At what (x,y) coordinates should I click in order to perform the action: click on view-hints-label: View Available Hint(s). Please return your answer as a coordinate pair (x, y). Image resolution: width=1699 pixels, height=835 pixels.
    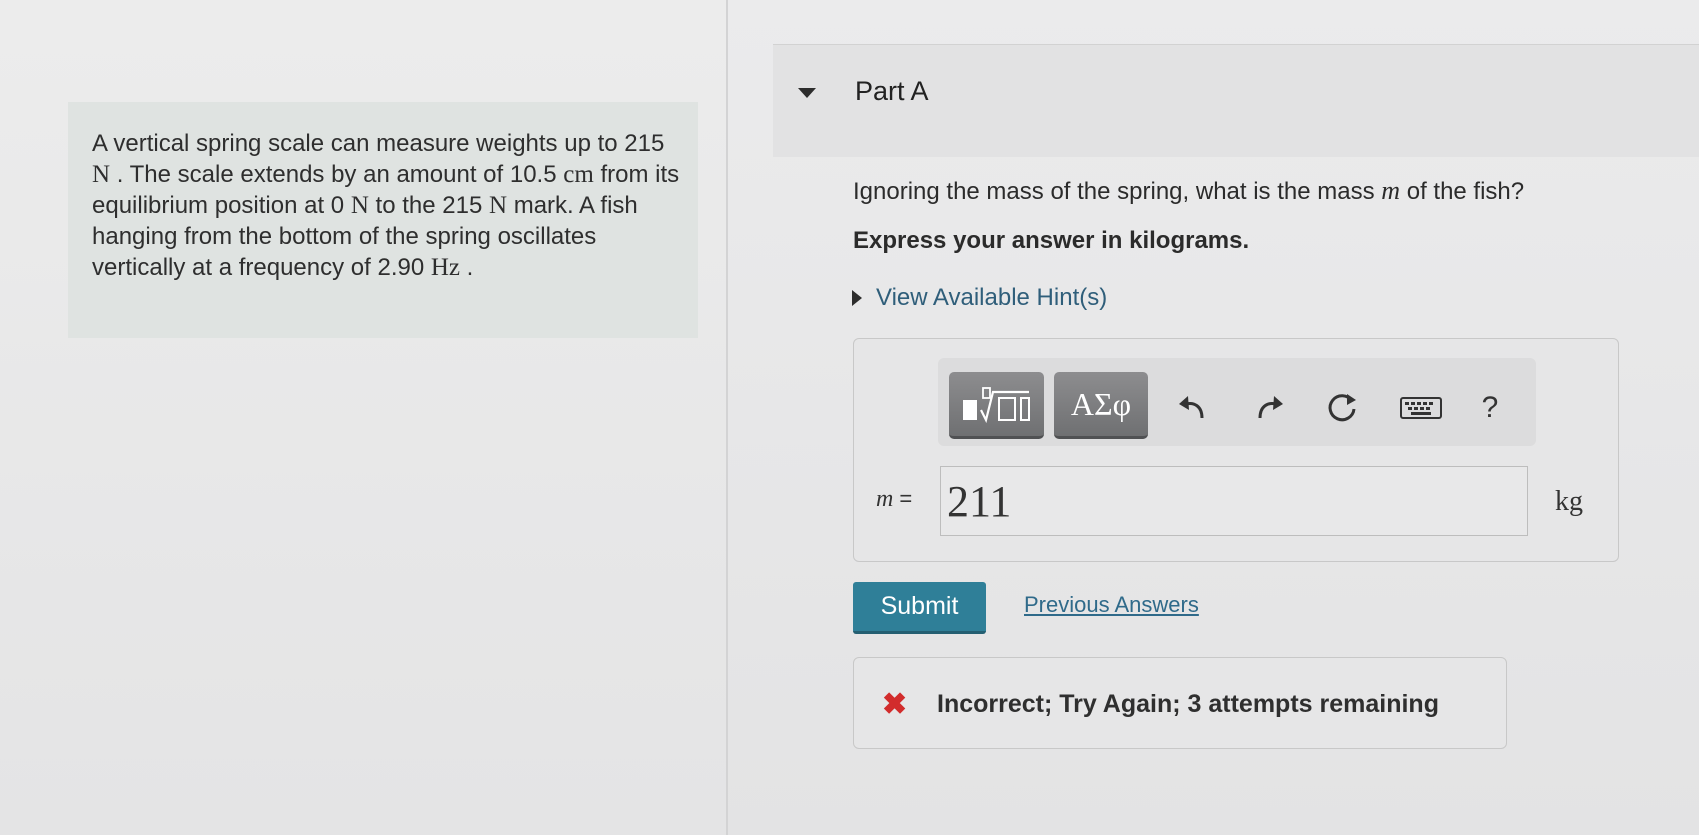
    Looking at the image, I should click on (991, 298).